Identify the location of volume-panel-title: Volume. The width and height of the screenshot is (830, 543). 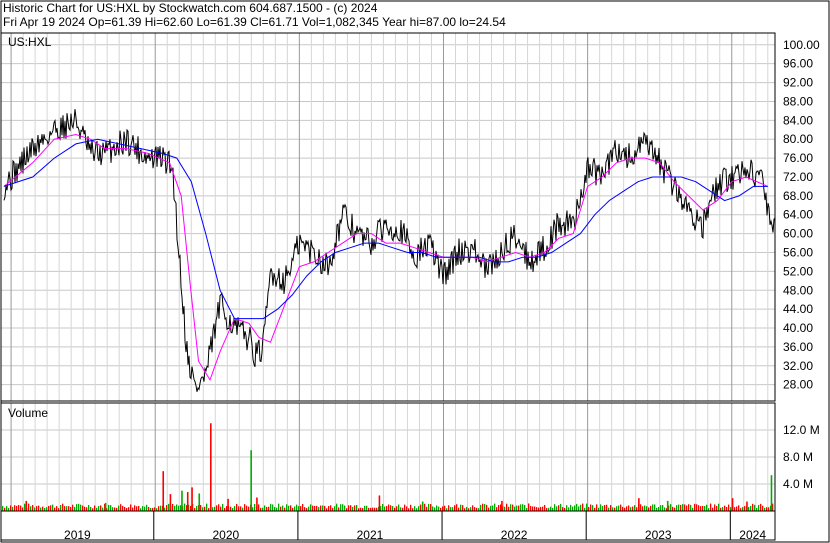
(28, 413).